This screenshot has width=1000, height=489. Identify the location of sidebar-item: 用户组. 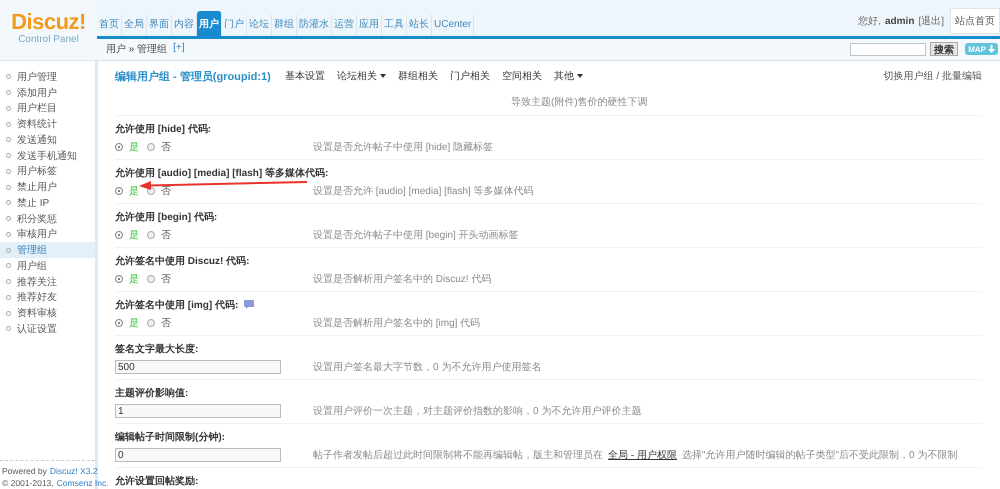
(47, 266).